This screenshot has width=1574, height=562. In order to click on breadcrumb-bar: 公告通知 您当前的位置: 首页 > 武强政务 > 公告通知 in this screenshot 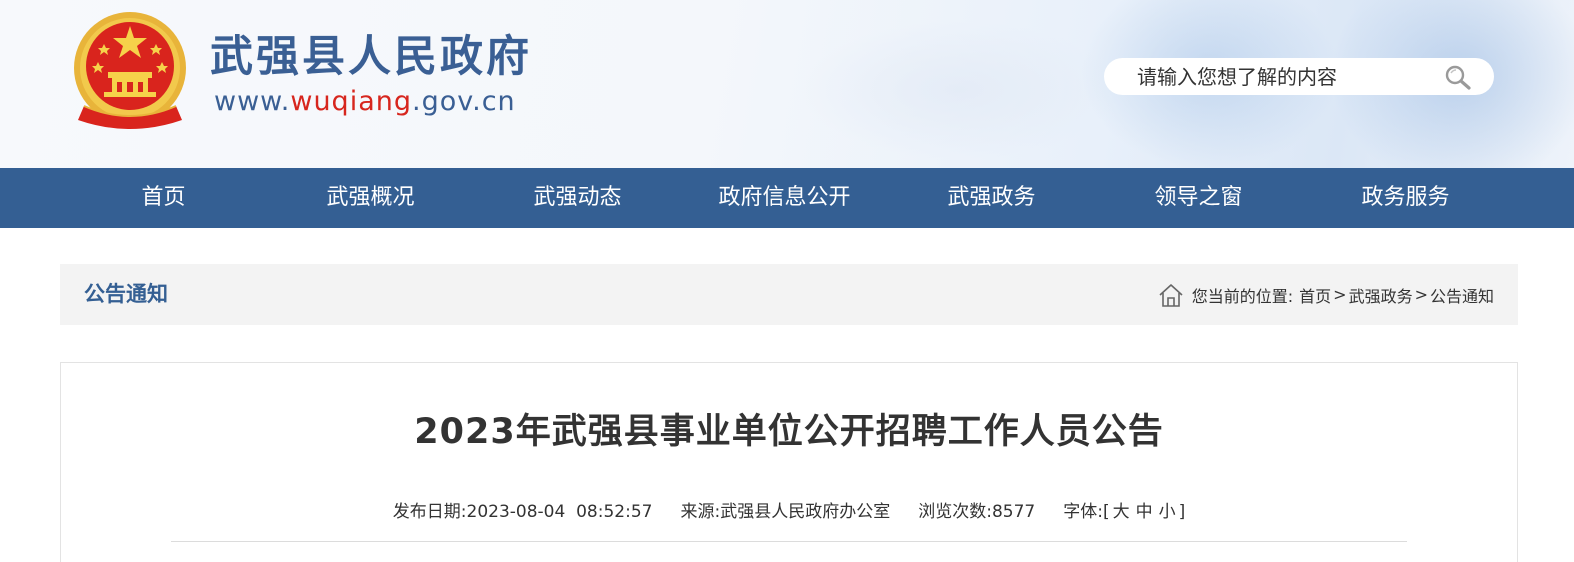, I will do `click(789, 294)`.